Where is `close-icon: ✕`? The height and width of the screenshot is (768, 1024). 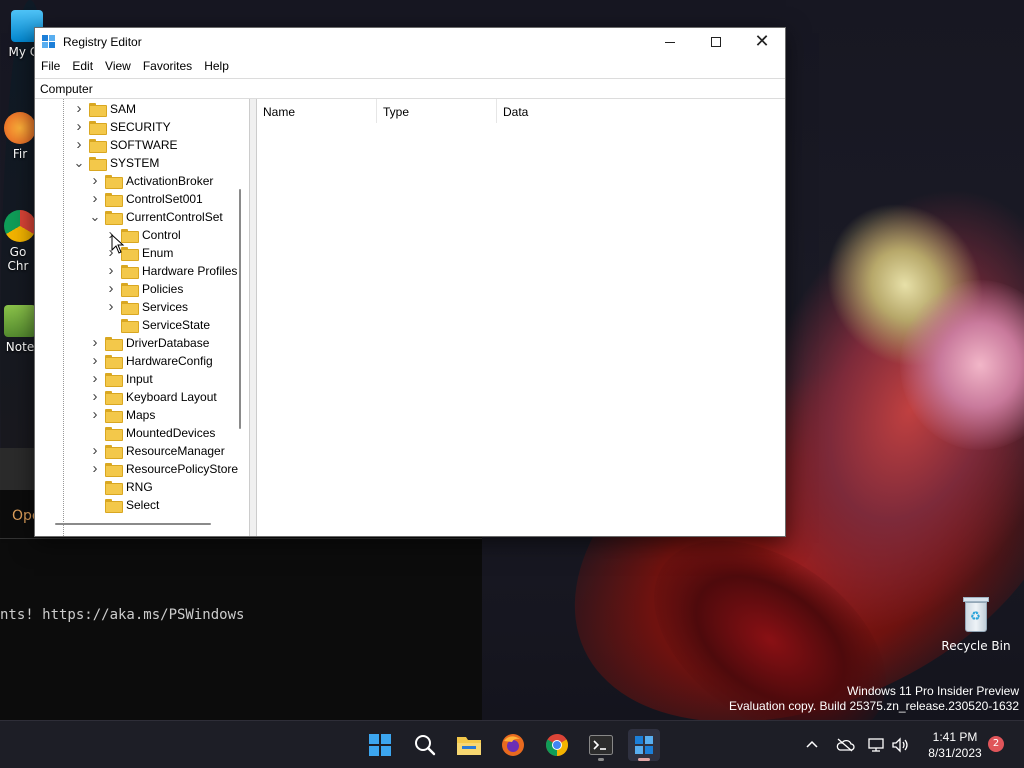
close-icon: ✕ is located at coordinates (762, 41).